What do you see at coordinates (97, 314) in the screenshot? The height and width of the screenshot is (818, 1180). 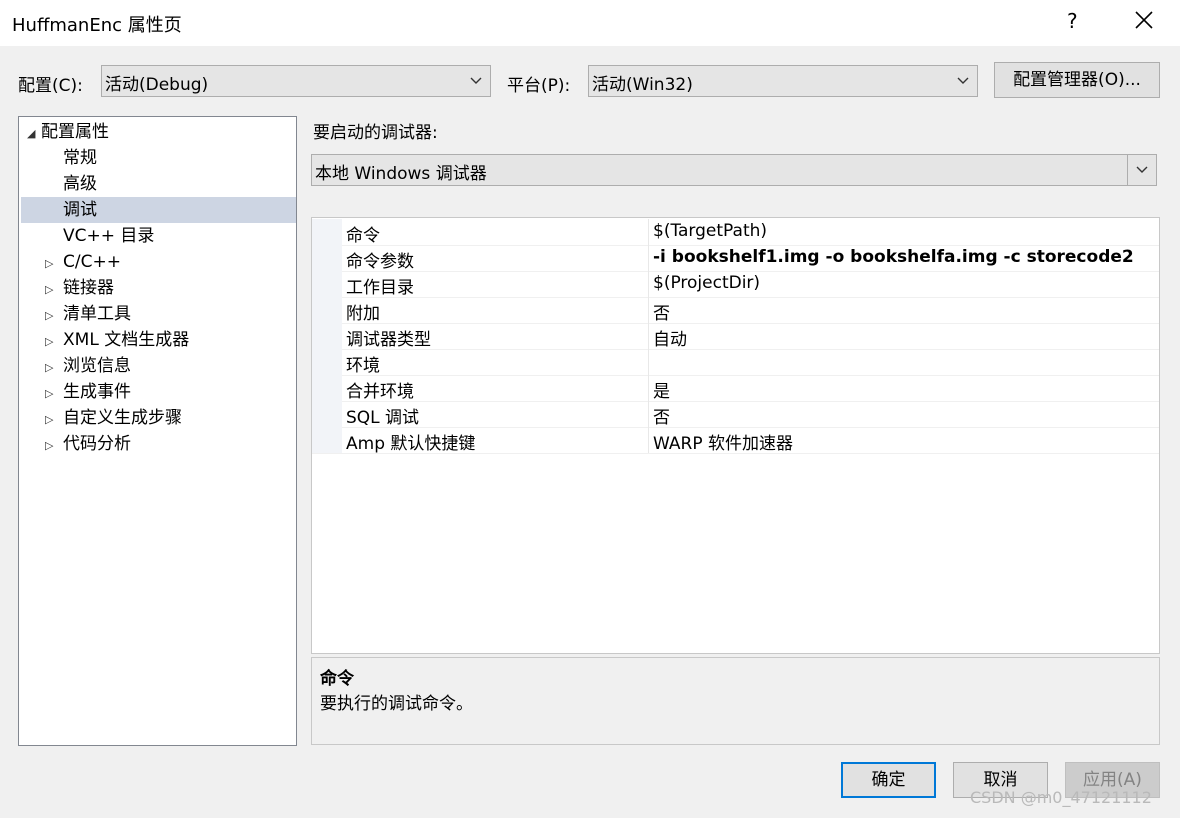 I see `tree-item-label: 清单工具` at bounding box center [97, 314].